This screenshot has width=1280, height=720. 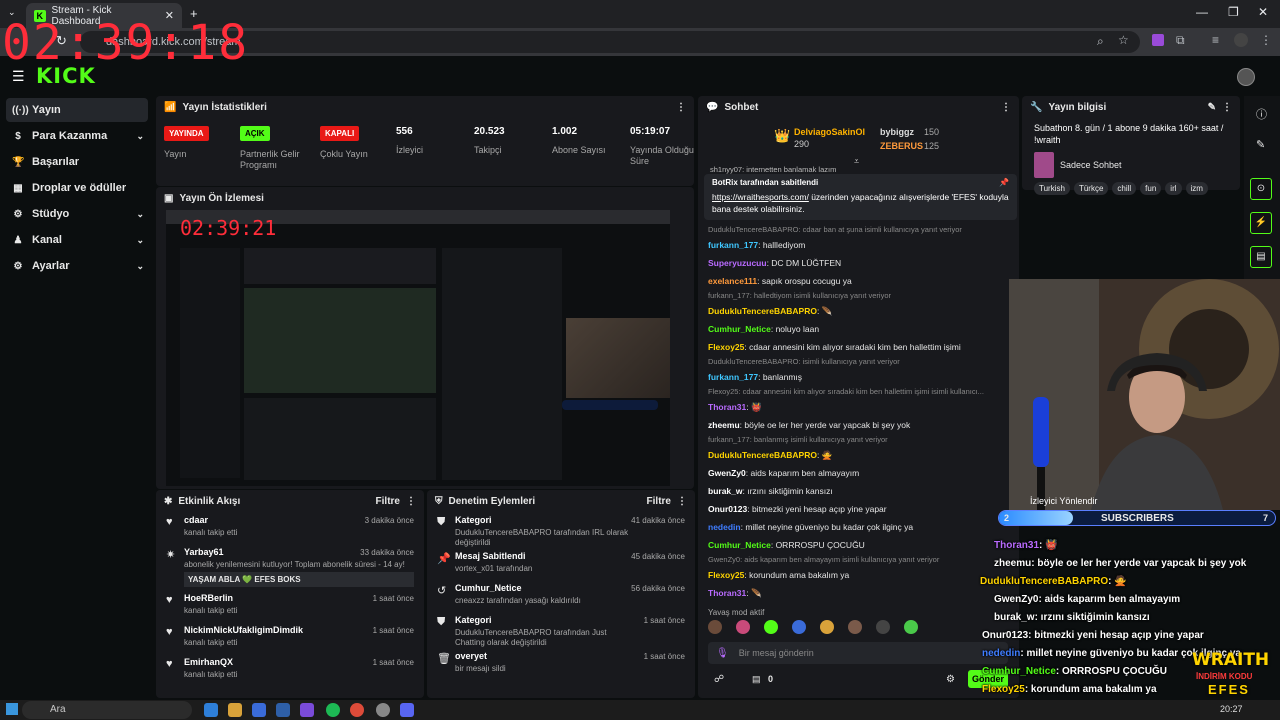 What do you see at coordinates (722, 653) in the screenshot?
I see `mic-icon: 🎙` at bounding box center [722, 653].